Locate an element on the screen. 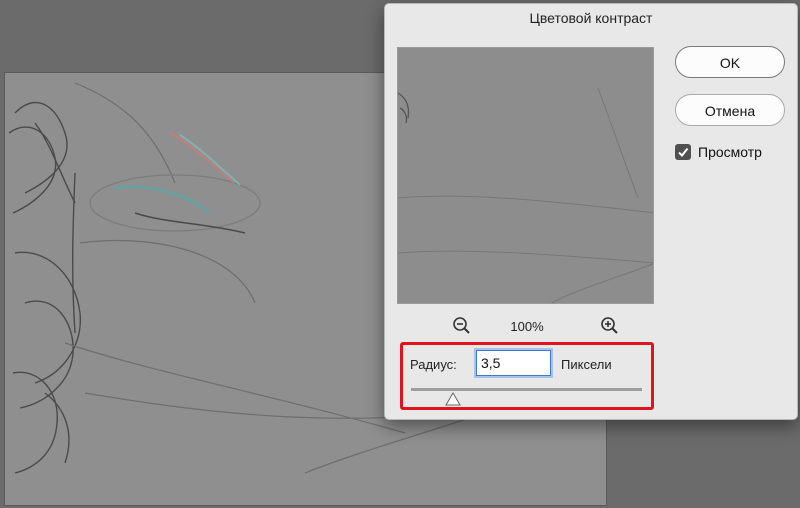 This screenshot has height=508, width=800. preview-label: Просмотр is located at coordinates (730, 152).